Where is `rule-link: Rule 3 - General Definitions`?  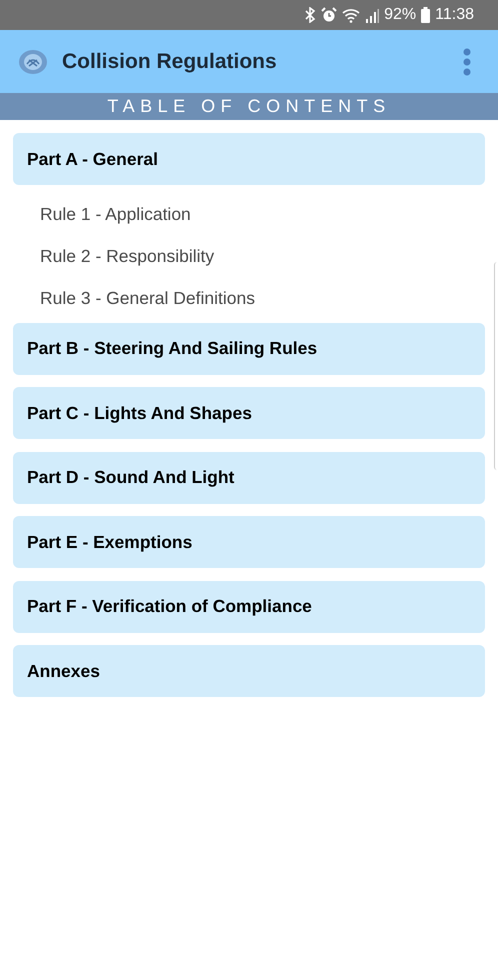 rule-link: Rule 3 - General Definitions is located at coordinates (147, 298).